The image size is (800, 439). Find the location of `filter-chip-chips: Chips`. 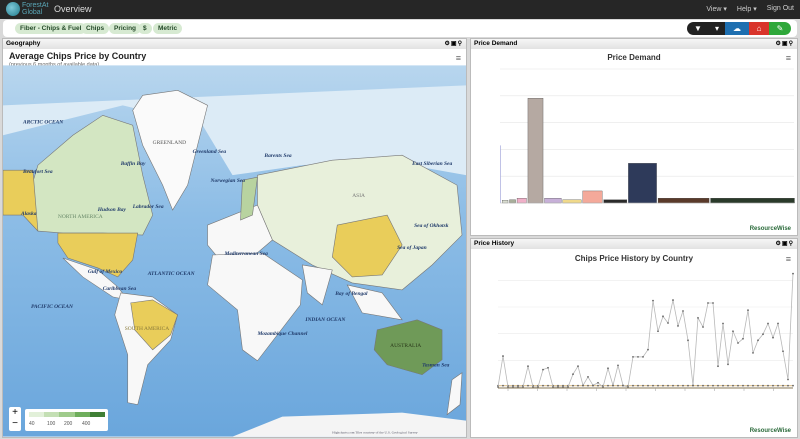

filter-chip-chips: Chips is located at coordinates (95, 28).